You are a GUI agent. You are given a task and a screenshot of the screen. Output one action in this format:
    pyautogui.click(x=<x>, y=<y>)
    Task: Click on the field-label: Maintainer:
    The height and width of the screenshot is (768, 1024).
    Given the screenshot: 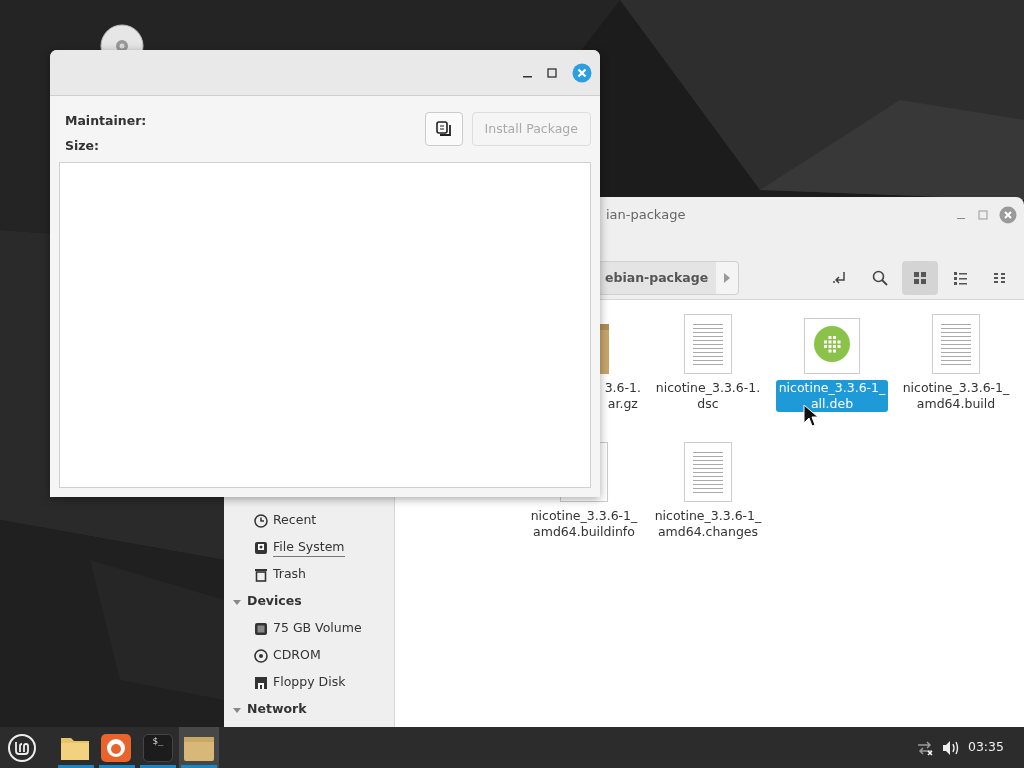 What is the action you would take?
    pyautogui.click(x=106, y=121)
    